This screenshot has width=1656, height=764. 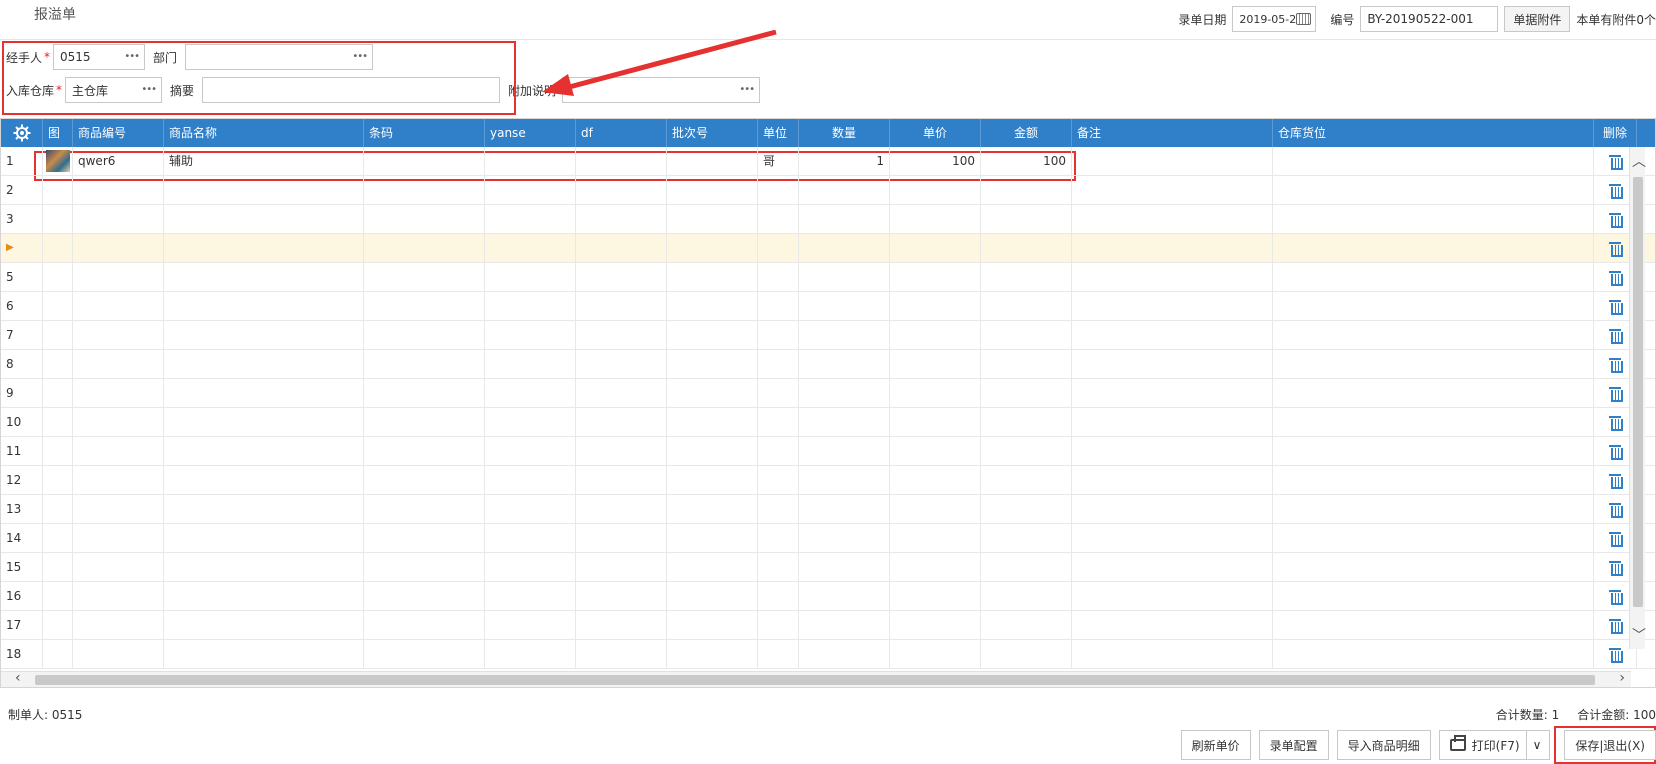 I want to click on col-batch: 批次号, so click(x=712, y=133).